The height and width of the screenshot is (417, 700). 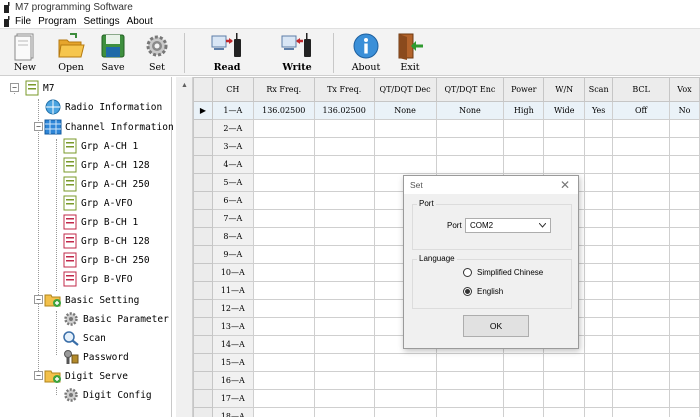 What do you see at coordinates (97, 203) in the screenshot?
I see `tree-node-grp-a-vfo: Grp A-VFO` at bounding box center [97, 203].